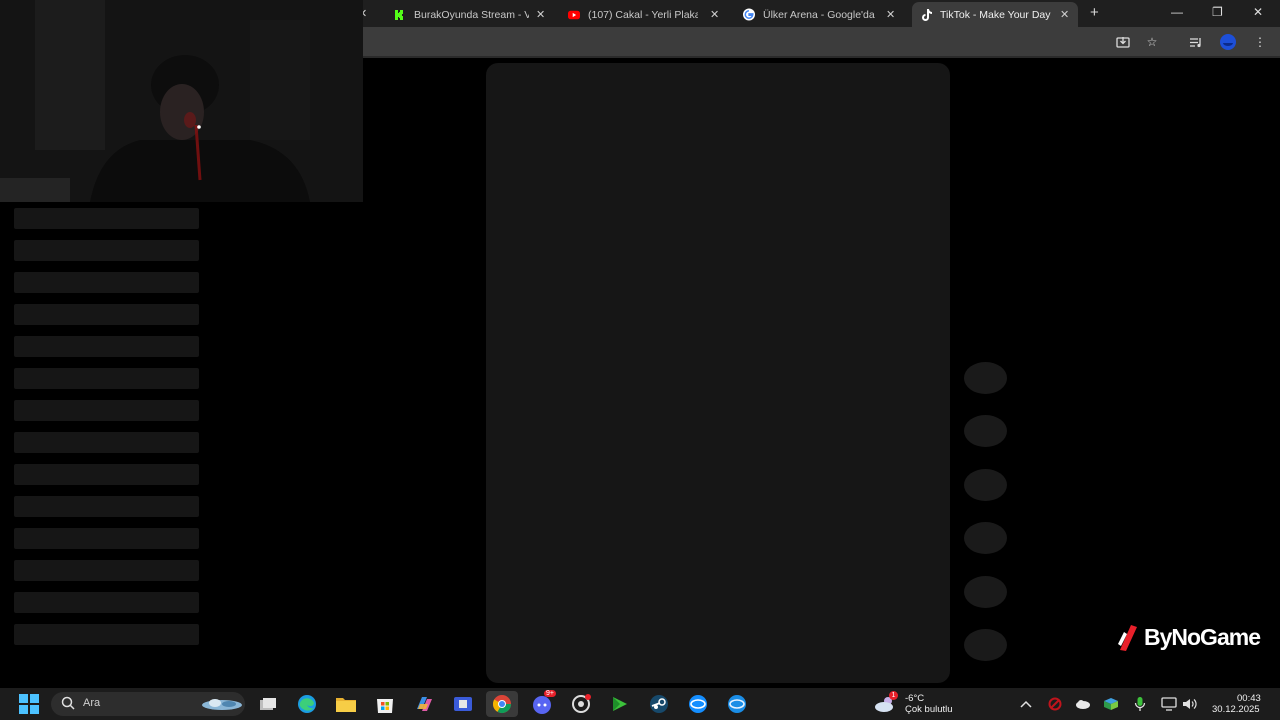 The image size is (1280, 720). Describe the element at coordinates (819, 14) in the screenshot. I see `tab-title: Ülker Arena - Google'da` at that location.